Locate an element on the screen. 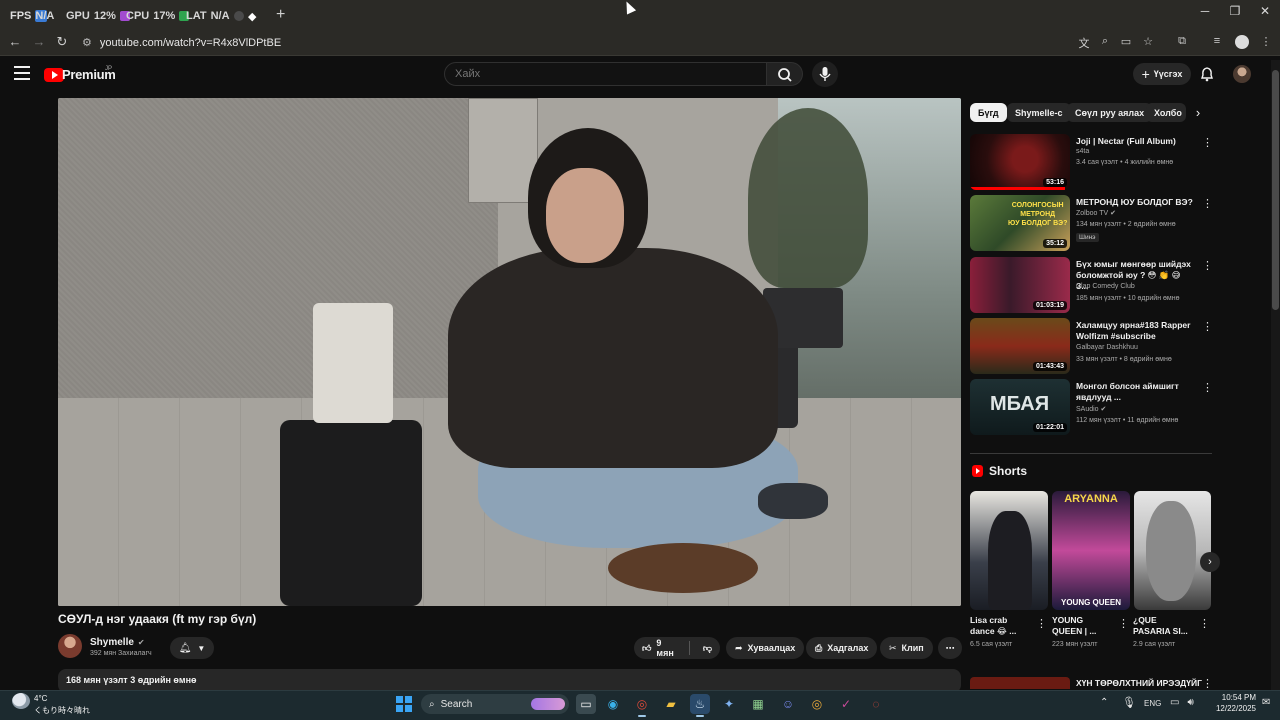  windows-start-icon is located at coordinates (404, 704).